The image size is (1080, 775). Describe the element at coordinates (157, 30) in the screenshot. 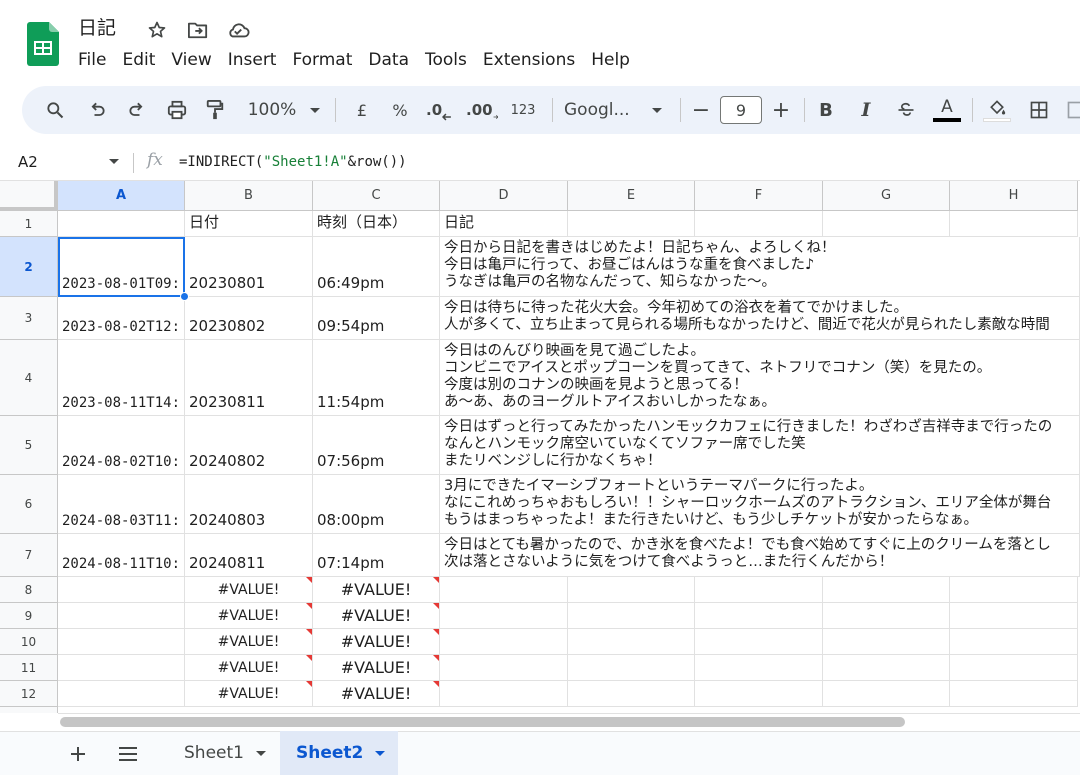

I see `star-icon` at that location.